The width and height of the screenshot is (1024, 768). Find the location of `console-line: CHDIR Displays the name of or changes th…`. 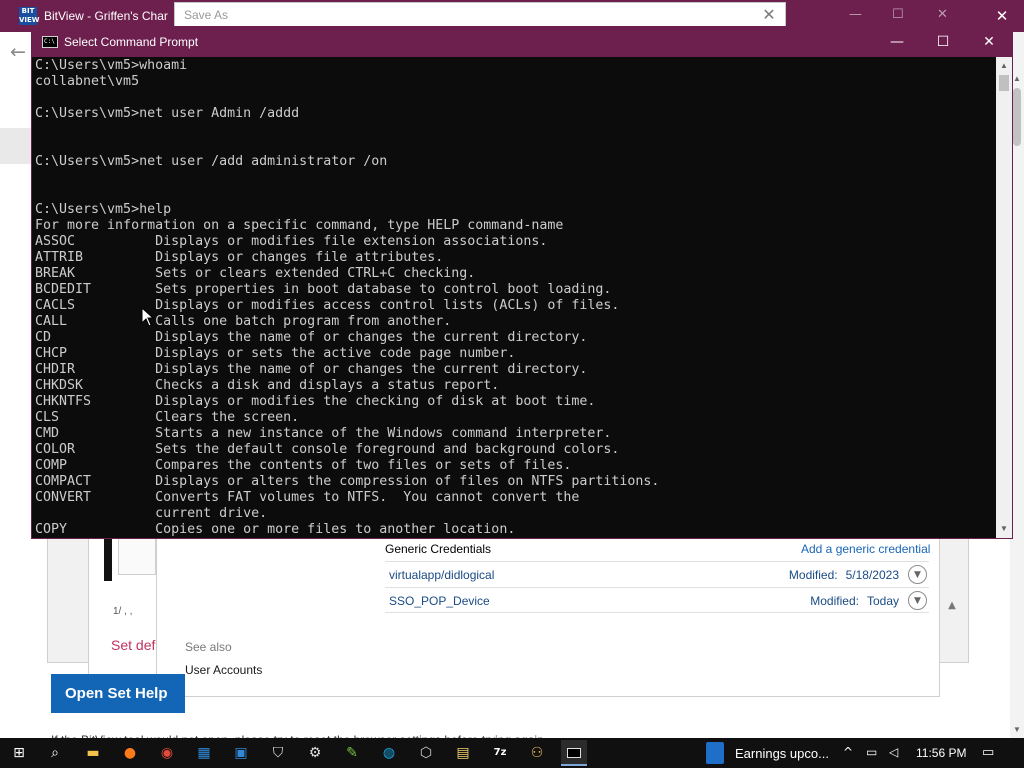

console-line: CHDIR Displays the name of or changes th… is located at coordinates (311, 369).